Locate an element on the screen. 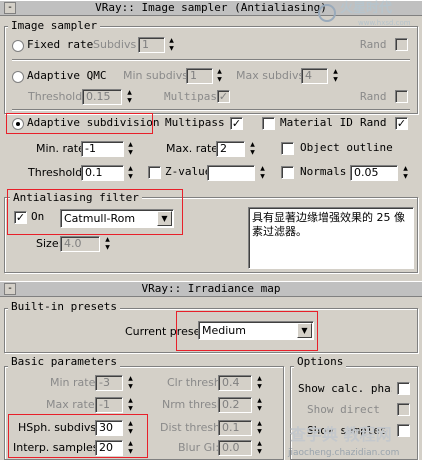 The image size is (422, 460). multipass-label: Multipass is located at coordinates (195, 122).